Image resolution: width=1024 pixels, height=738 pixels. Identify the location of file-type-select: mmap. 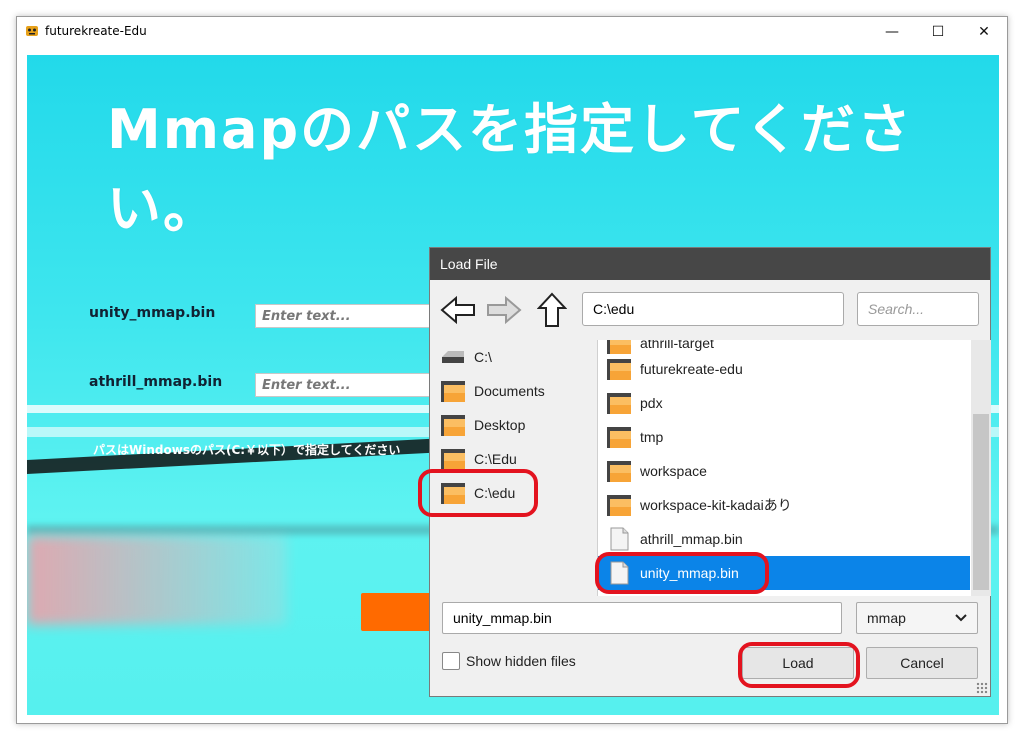
(917, 618).